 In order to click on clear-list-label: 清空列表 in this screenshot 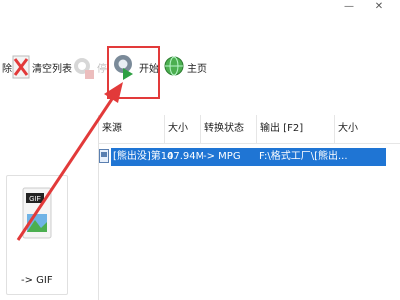, I will do `click(52, 69)`.